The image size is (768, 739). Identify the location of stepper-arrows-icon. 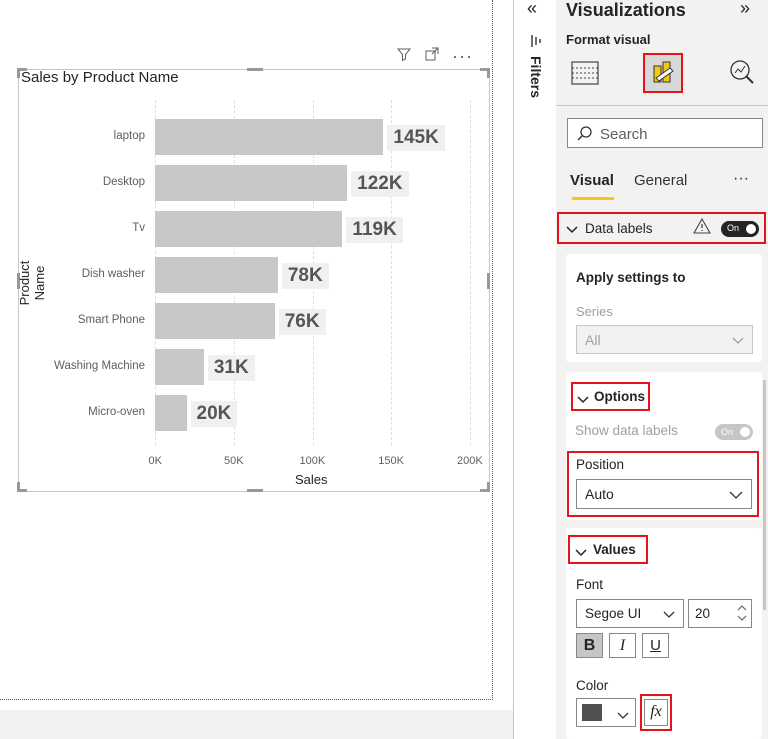
(742, 618).